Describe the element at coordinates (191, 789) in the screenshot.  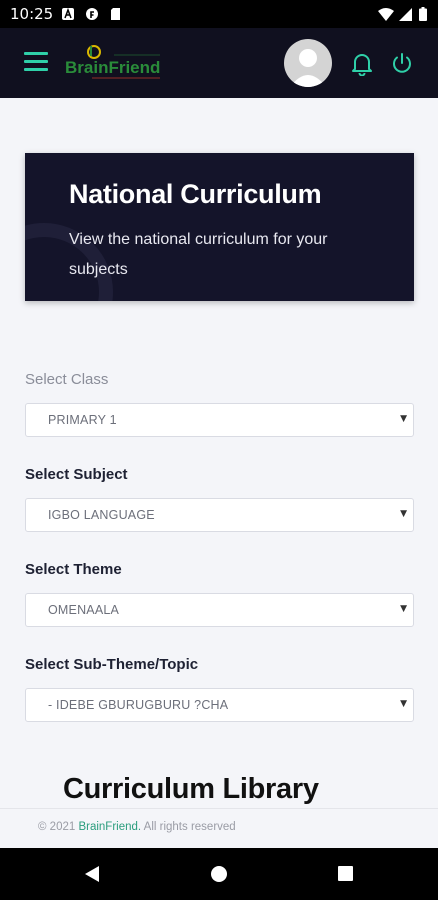
I see `curriculum-library-heading: Curriculum Library` at that location.